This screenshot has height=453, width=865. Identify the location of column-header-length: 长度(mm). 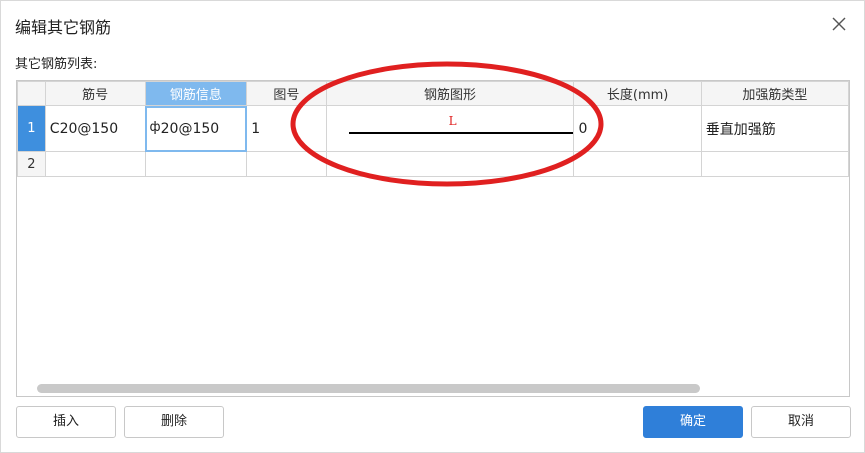
(637, 93).